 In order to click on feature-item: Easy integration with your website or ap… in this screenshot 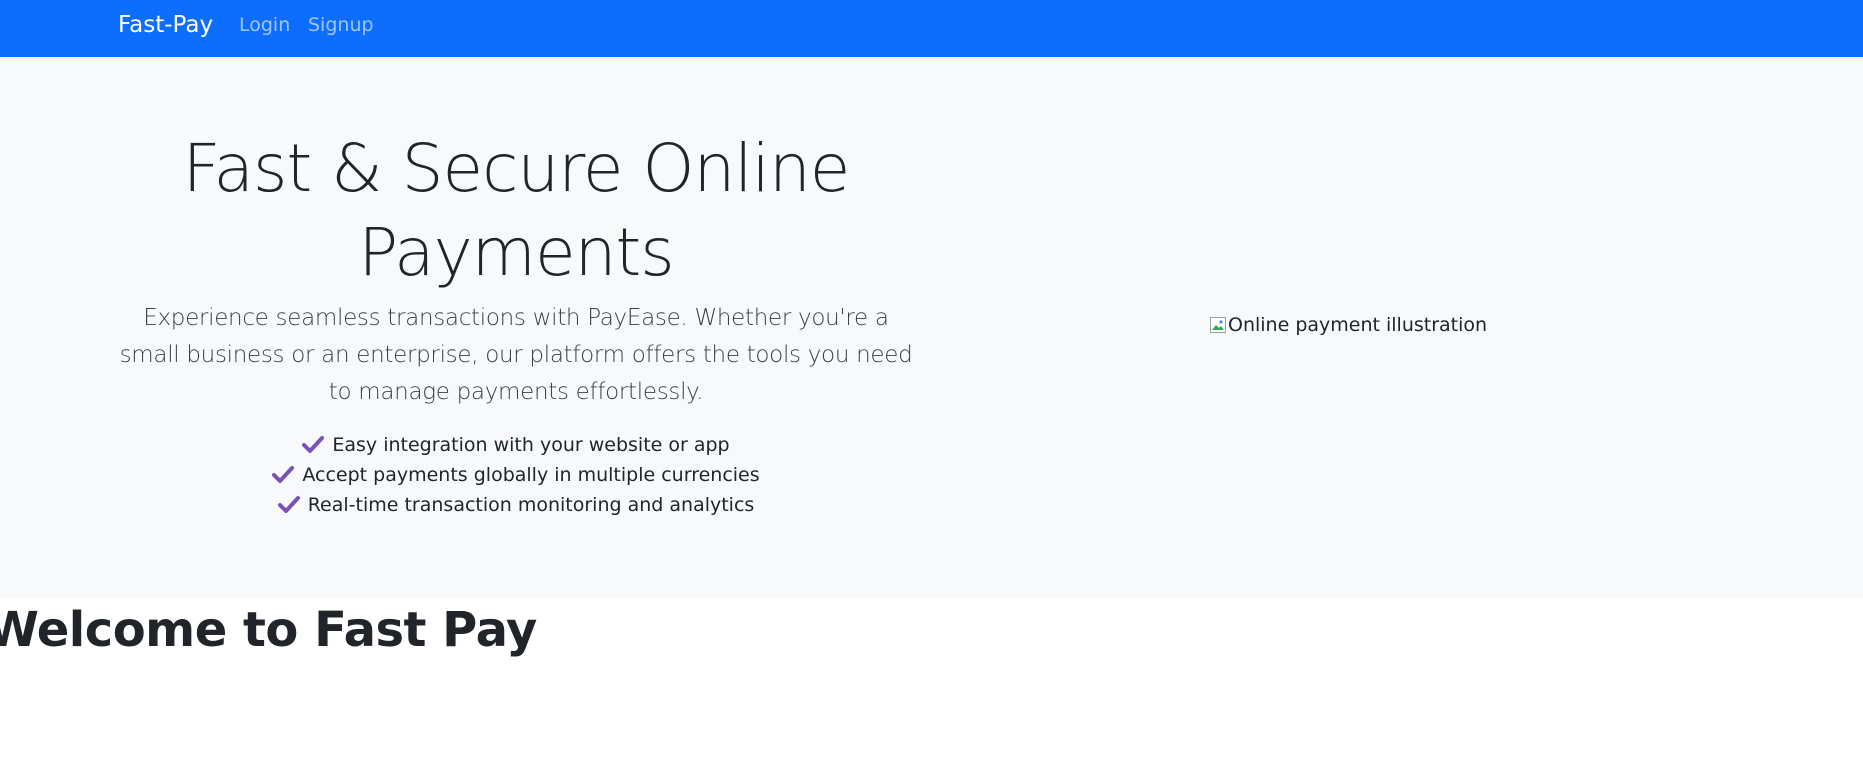, I will do `click(516, 445)`.